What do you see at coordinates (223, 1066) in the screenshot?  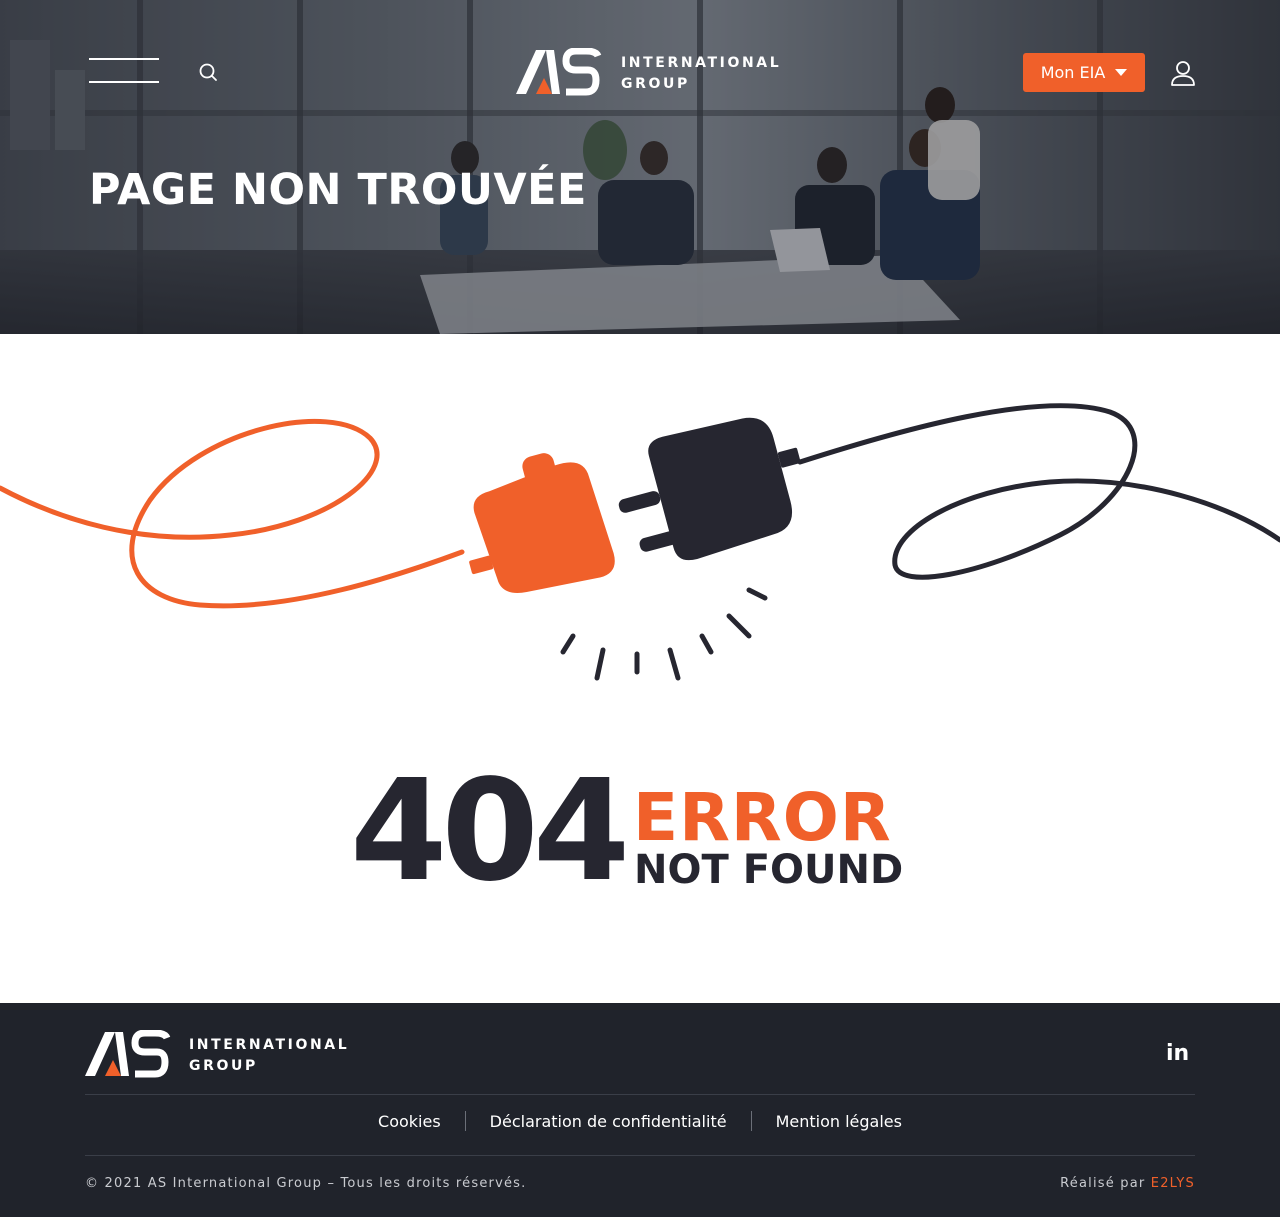 I see `footer-logo-line-2: GROUP` at bounding box center [223, 1066].